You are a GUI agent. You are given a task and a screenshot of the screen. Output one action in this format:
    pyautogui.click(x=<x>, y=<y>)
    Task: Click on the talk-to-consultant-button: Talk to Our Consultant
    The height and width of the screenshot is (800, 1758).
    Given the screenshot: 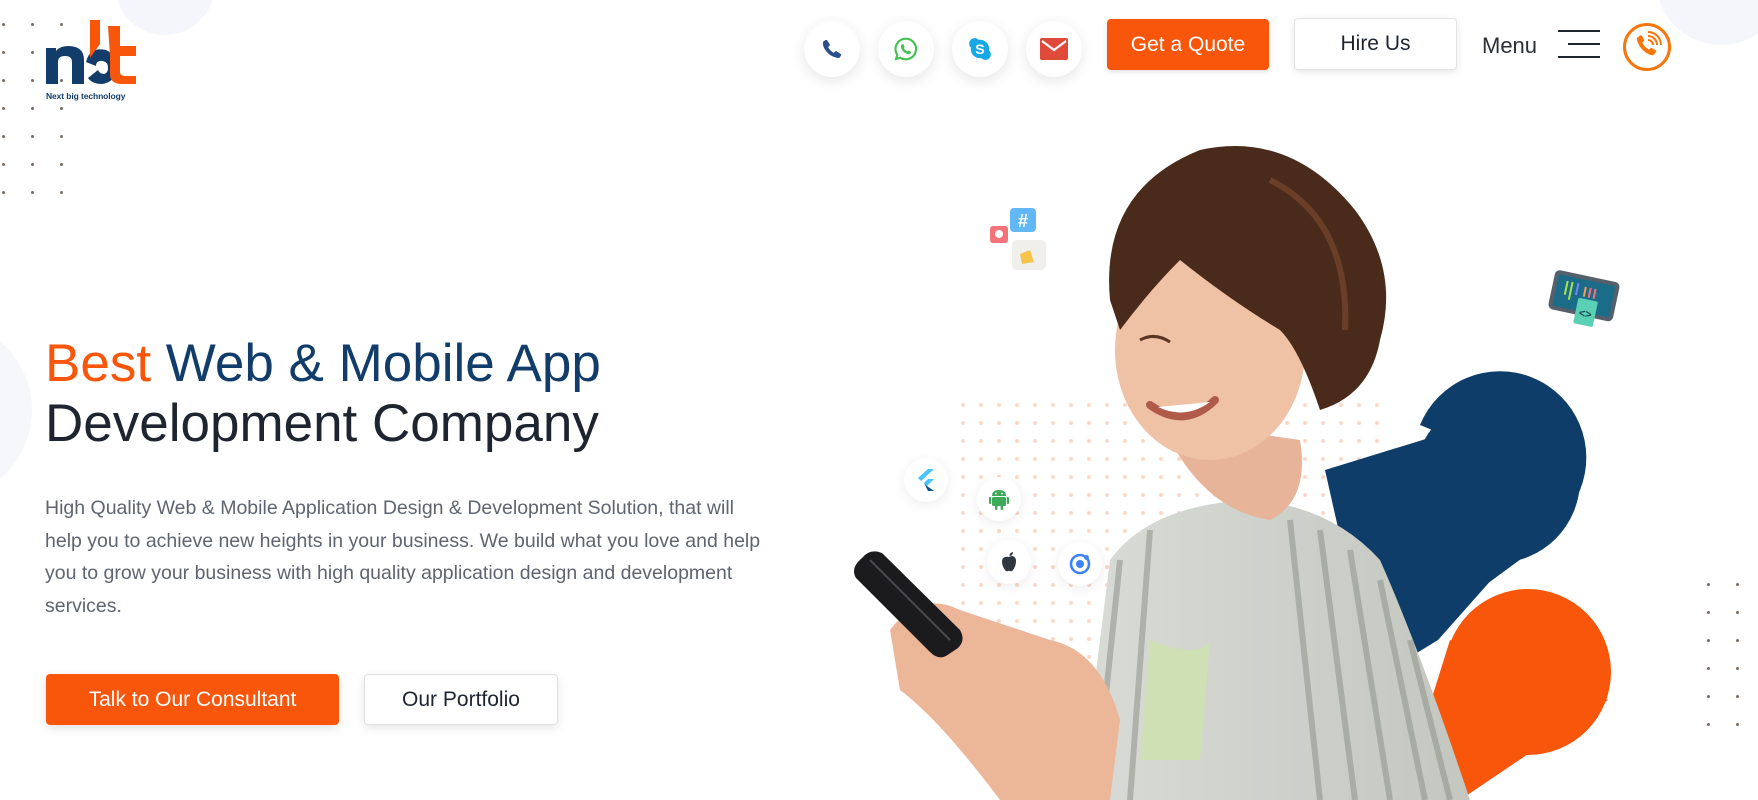 What is the action you would take?
    pyautogui.click(x=192, y=699)
    